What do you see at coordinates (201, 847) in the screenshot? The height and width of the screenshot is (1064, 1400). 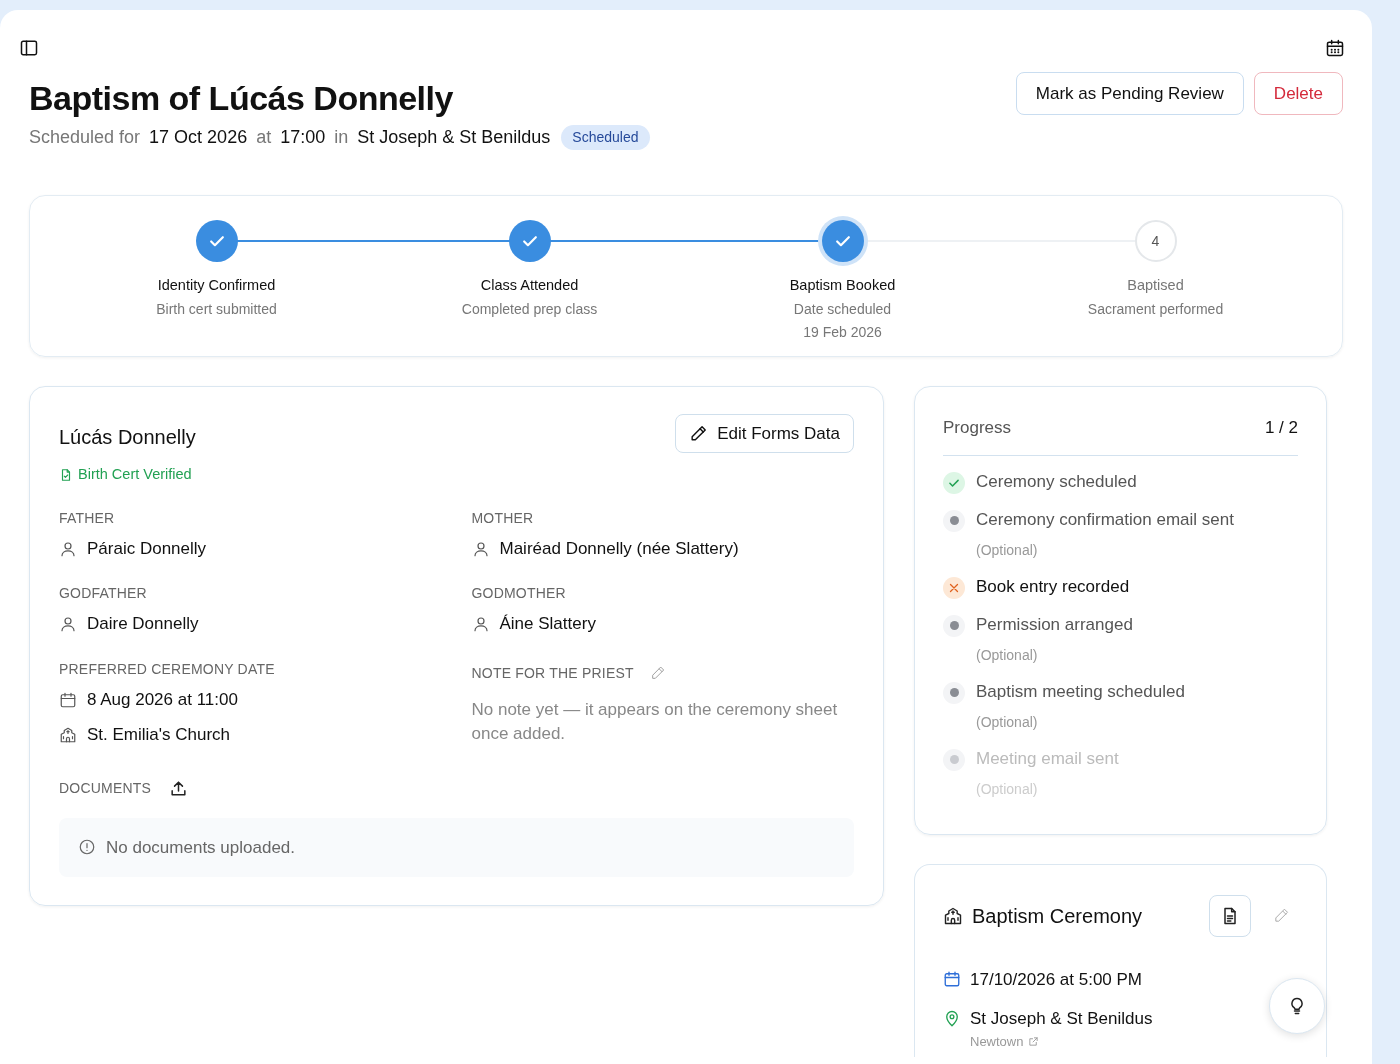 I see `empty-message: No documents uploaded.` at bounding box center [201, 847].